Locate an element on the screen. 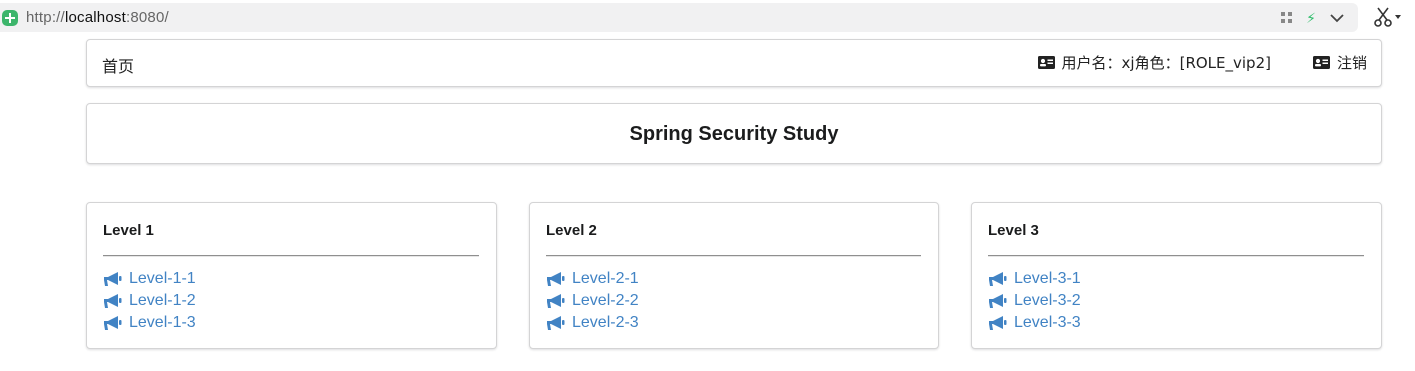  level-link-list: Level-1-1 Level-1-2 Level-1-3 is located at coordinates (149, 301).